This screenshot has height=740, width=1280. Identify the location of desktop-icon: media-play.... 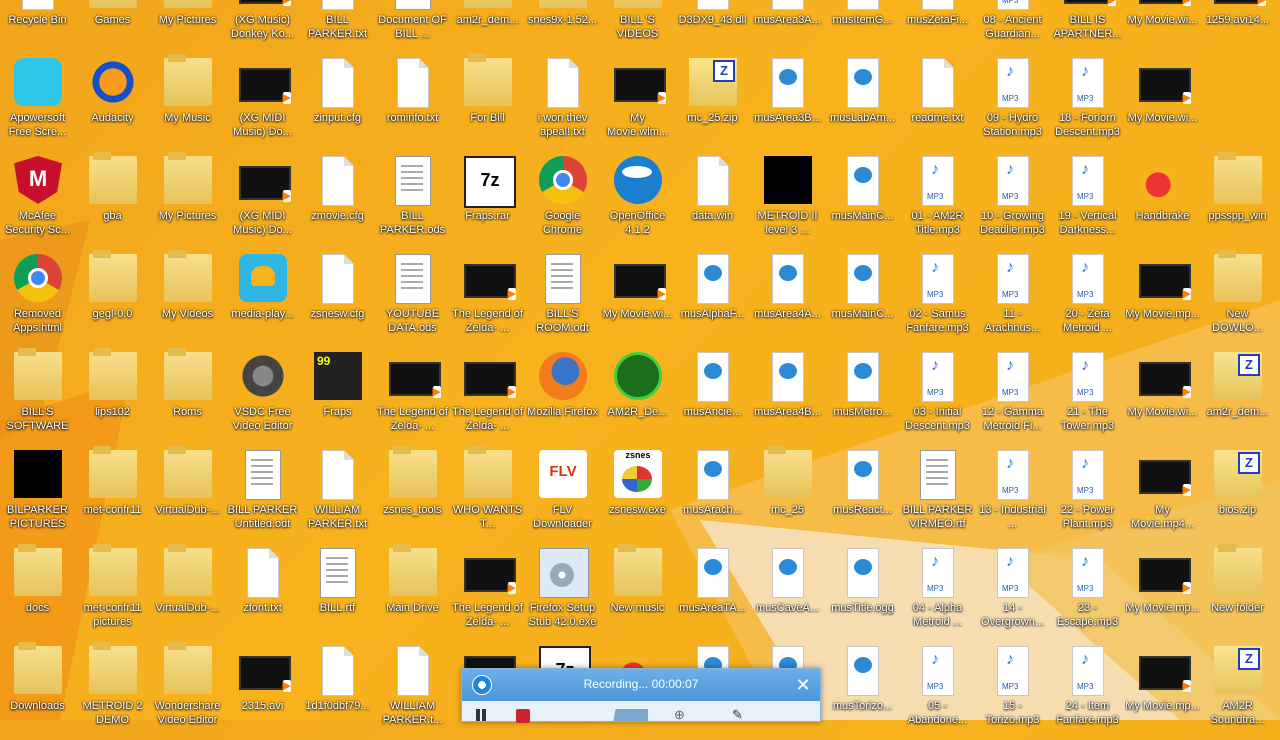
(262, 299).